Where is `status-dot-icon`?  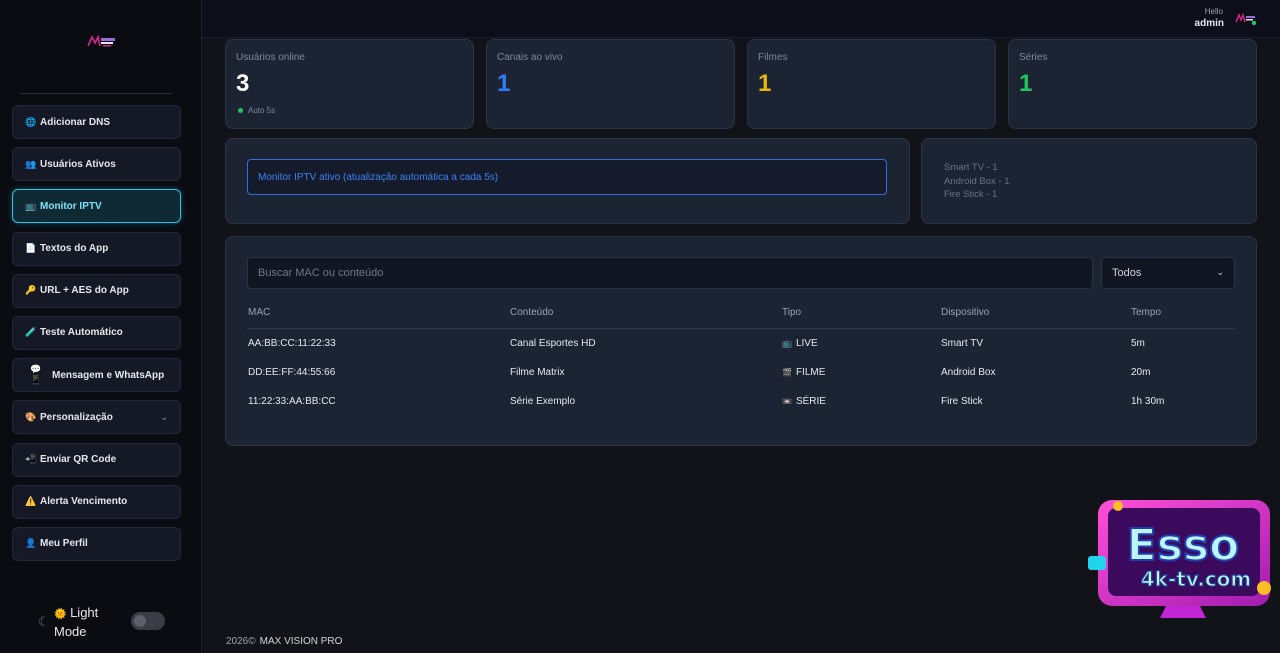 status-dot-icon is located at coordinates (240, 110).